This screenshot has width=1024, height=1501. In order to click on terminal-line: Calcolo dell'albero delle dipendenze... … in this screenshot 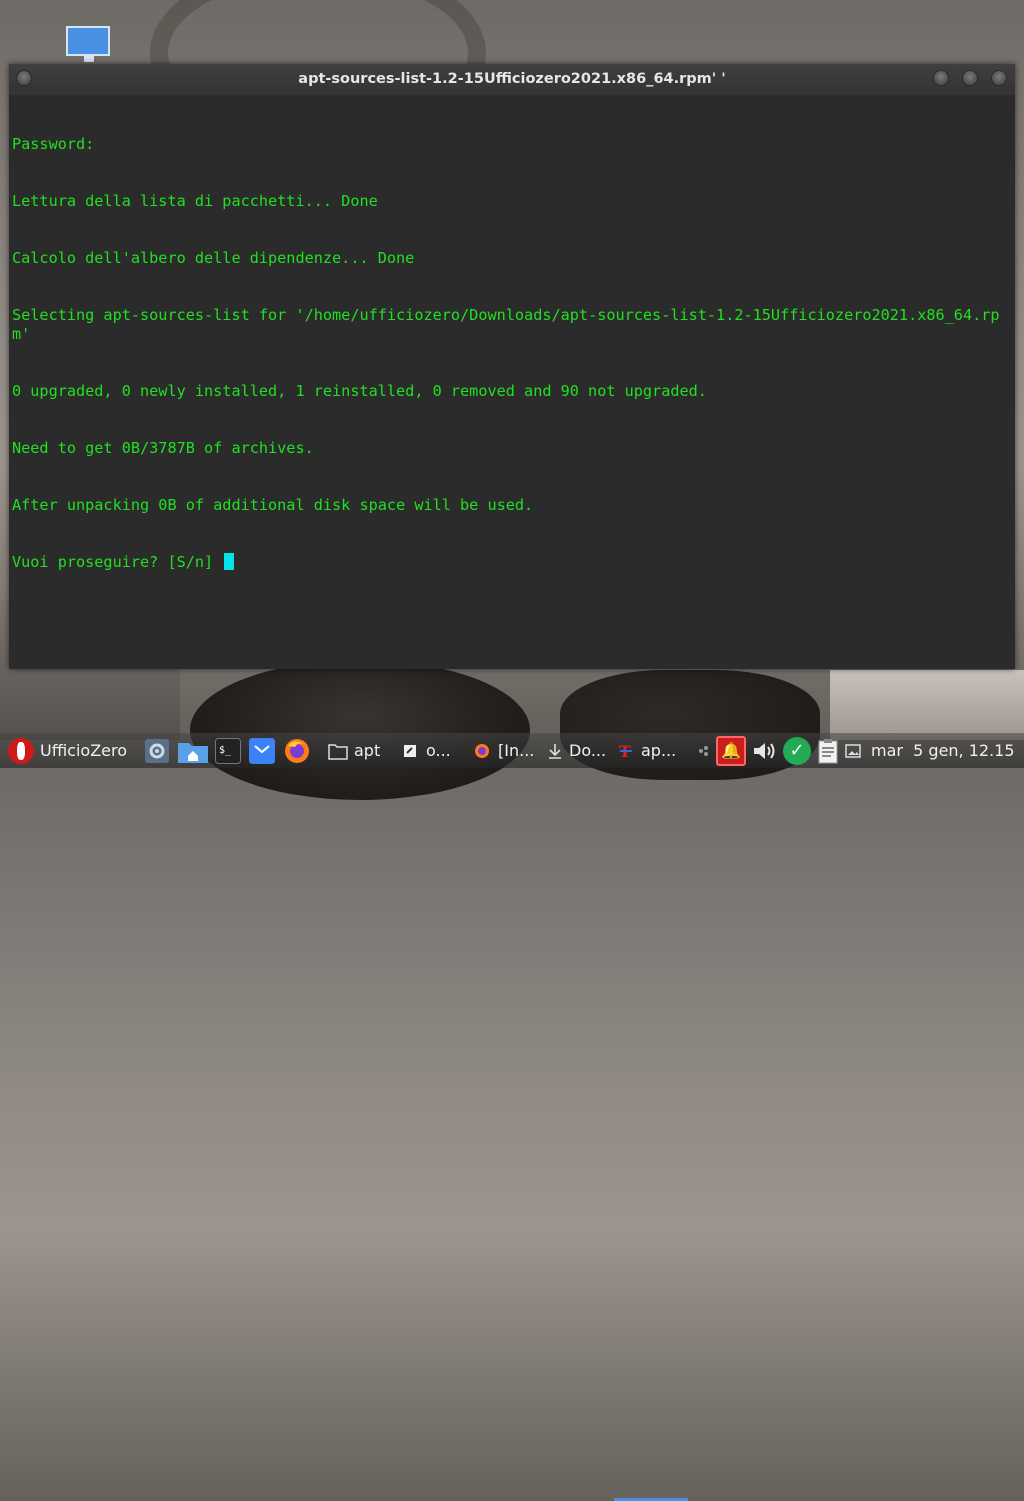, I will do `click(213, 258)`.